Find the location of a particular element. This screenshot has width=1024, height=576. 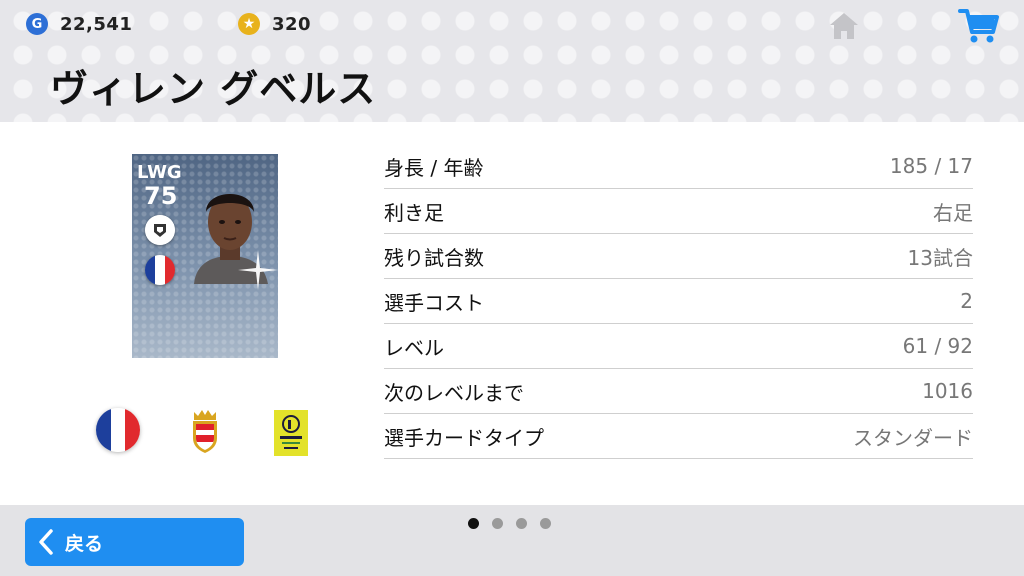

gp-balance: G 22,541 is located at coordinates (79, 24).